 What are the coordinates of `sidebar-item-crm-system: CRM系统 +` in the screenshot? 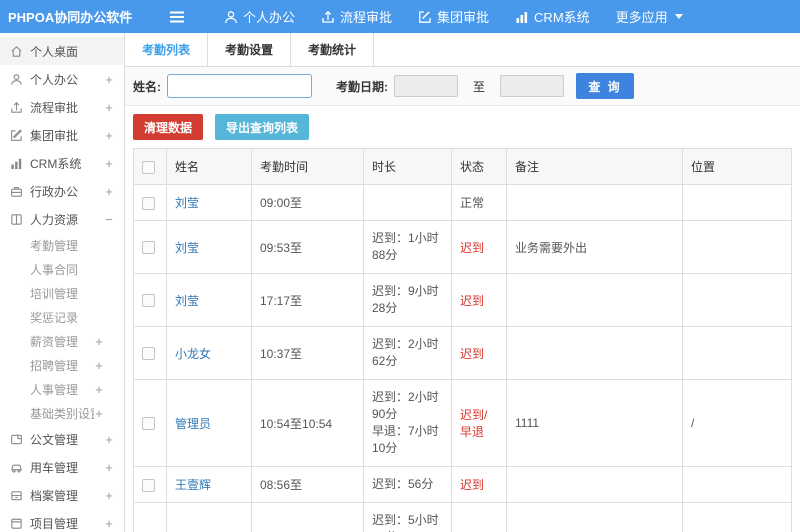 It's located at (62, 163).